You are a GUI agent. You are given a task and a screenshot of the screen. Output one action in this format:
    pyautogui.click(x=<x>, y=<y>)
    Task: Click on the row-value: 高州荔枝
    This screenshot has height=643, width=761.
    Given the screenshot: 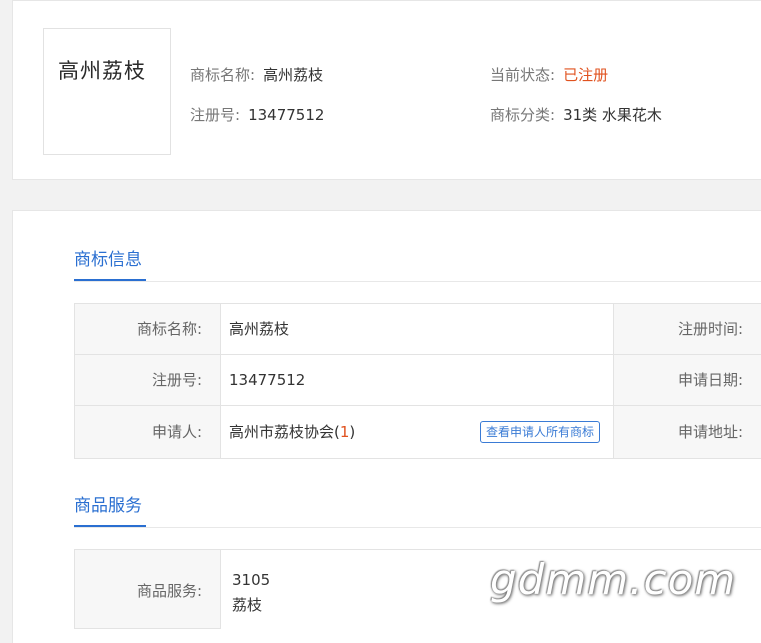 What is the action you would take?
    pyautogui.click(x=417, y=329)
    